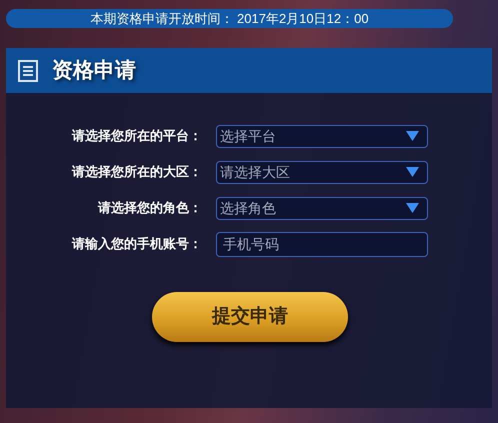 Image resolution: width=498 pixels, height=423 pixels. Describe the element at coordinates (28, 71) in the screenshot. I see `document-icon` at that location.